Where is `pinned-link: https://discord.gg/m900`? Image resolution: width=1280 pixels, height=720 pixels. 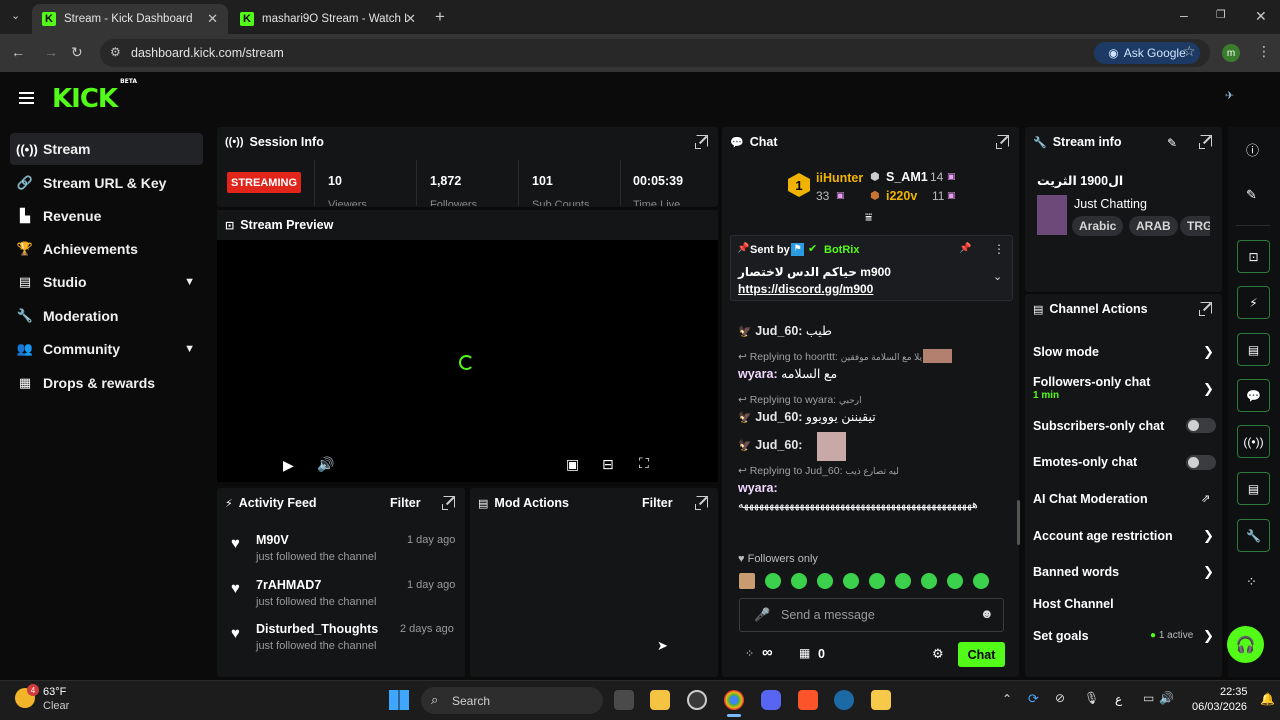
pinned-link: https://discord.gg/m900 is located at coordinates (805, 289).